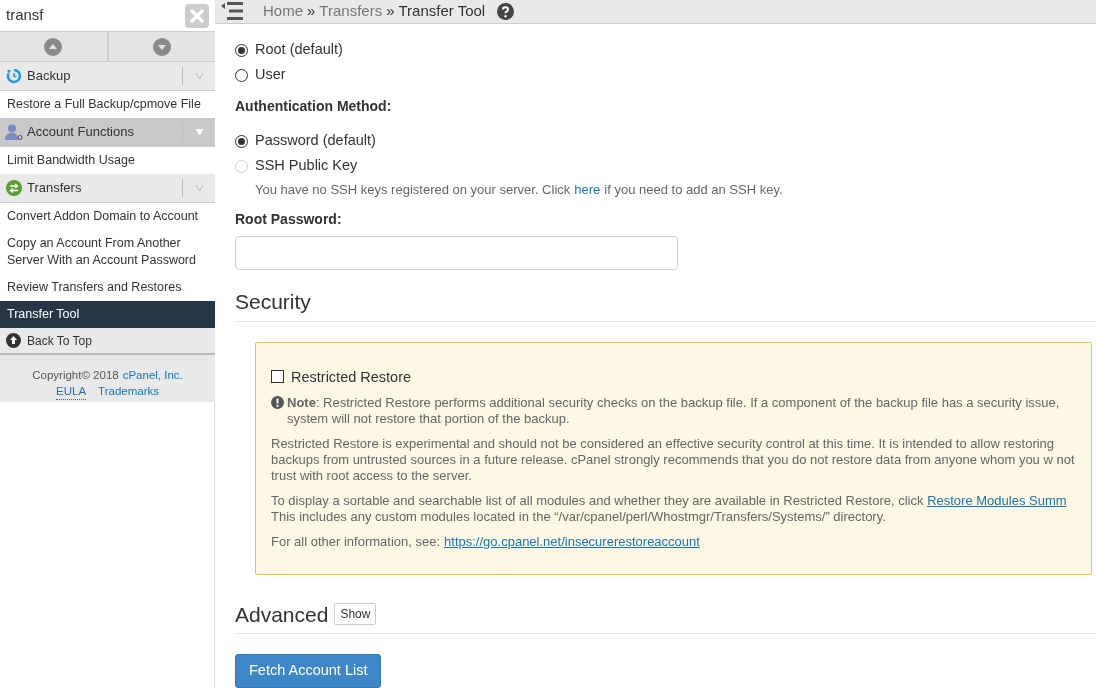 Image resolution: width=1096 pixels, height=688 pixels. I want to click on radio-label: Password (default), so click(315, 141).